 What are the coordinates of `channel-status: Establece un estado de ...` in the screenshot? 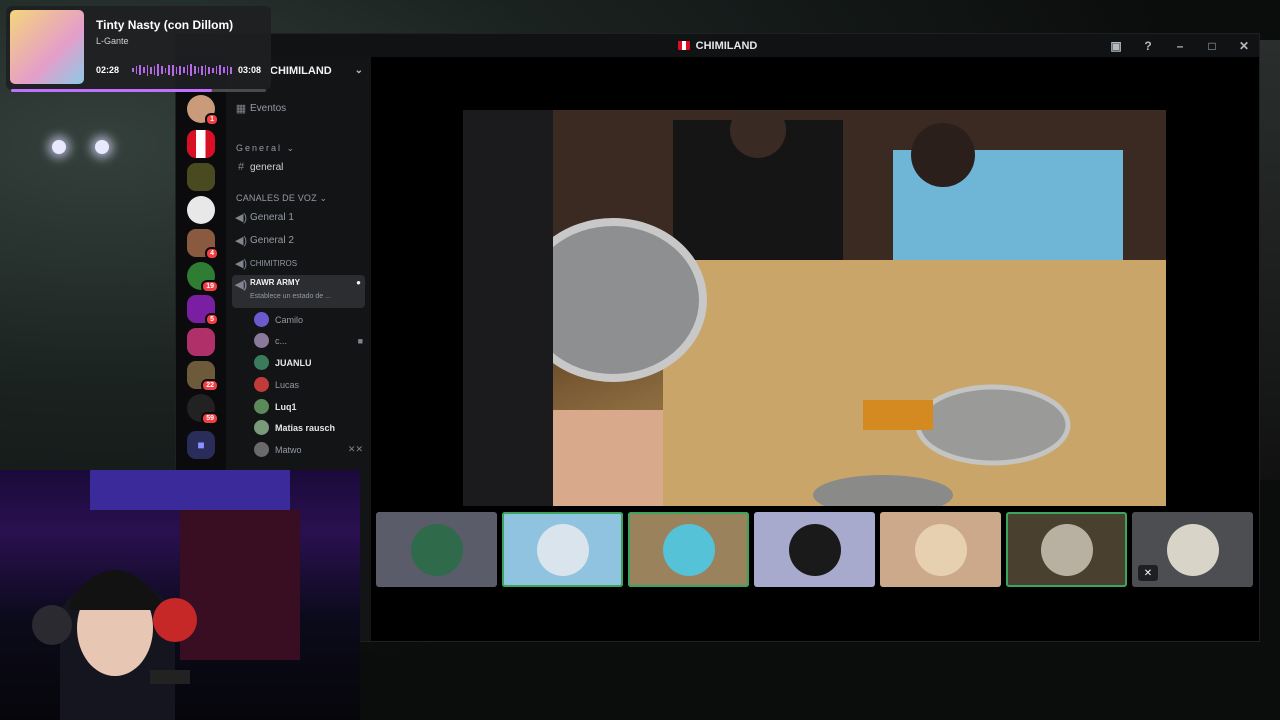 It's located at (290, 296).